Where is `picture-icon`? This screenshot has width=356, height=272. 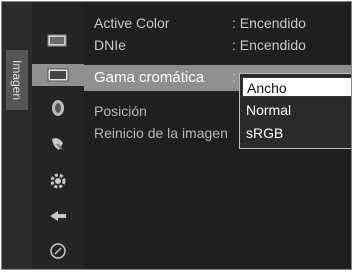 picture-icon is located at coordinates (58, 41).